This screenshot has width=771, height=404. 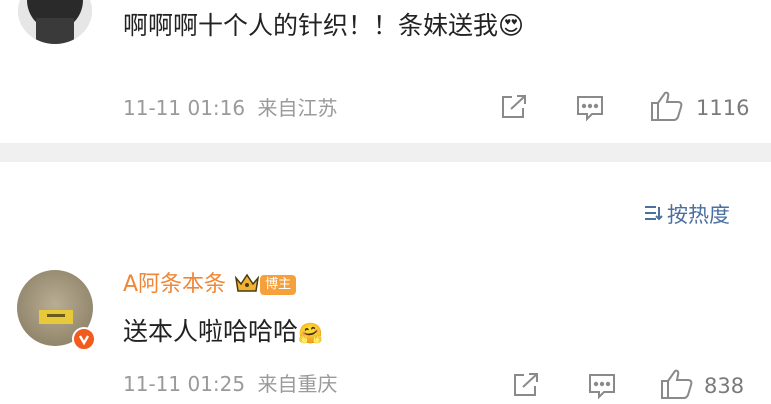 I want to click on comment-meta: 11-11 01:25 来自重庆, so click(x=230, y=384).